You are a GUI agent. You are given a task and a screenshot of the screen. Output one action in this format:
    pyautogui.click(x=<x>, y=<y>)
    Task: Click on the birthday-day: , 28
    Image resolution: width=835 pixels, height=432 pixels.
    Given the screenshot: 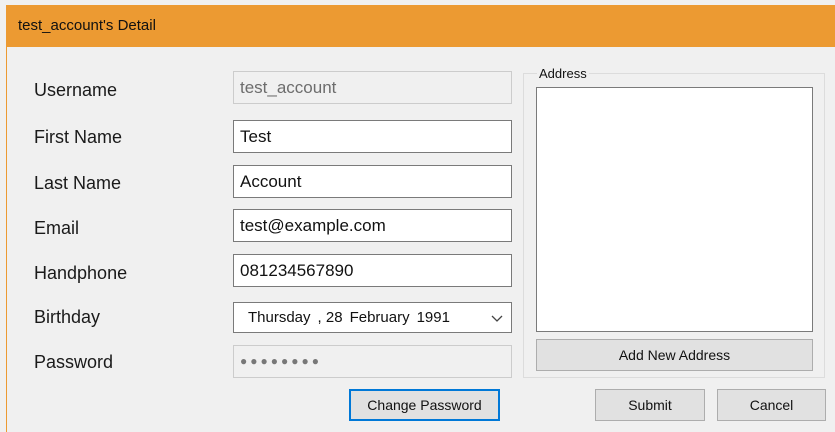 What is the action you would take?
    pyautogui.click(x=330, y=317)
    